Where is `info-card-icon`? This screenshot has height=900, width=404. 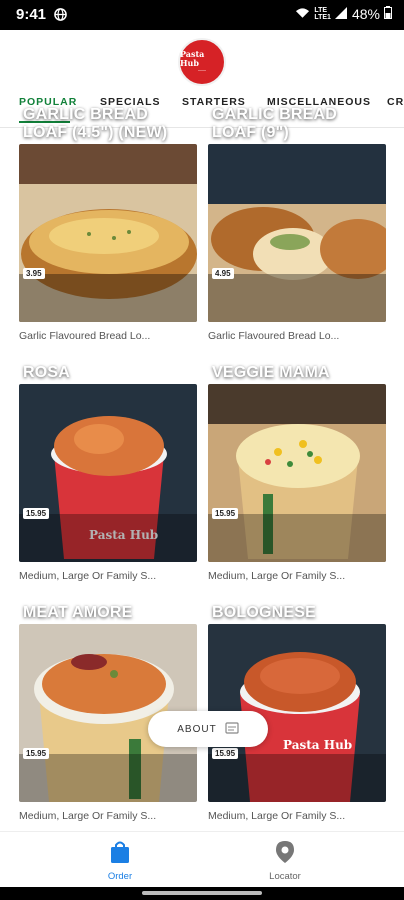 info-card-icon is located at coordinates (232, 729).